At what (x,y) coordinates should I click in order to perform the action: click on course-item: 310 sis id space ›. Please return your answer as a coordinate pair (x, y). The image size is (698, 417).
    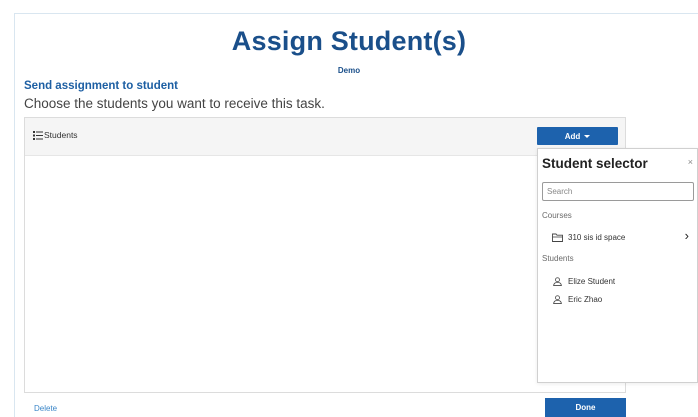
    Looking at the image, I should click on (622, 236).